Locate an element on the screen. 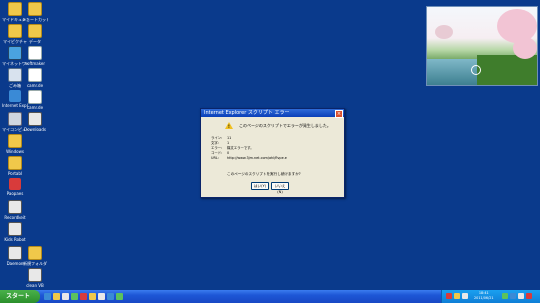  dialog-buttons: はい(Y) いいえ(N) is located at coordinates (270, 188).